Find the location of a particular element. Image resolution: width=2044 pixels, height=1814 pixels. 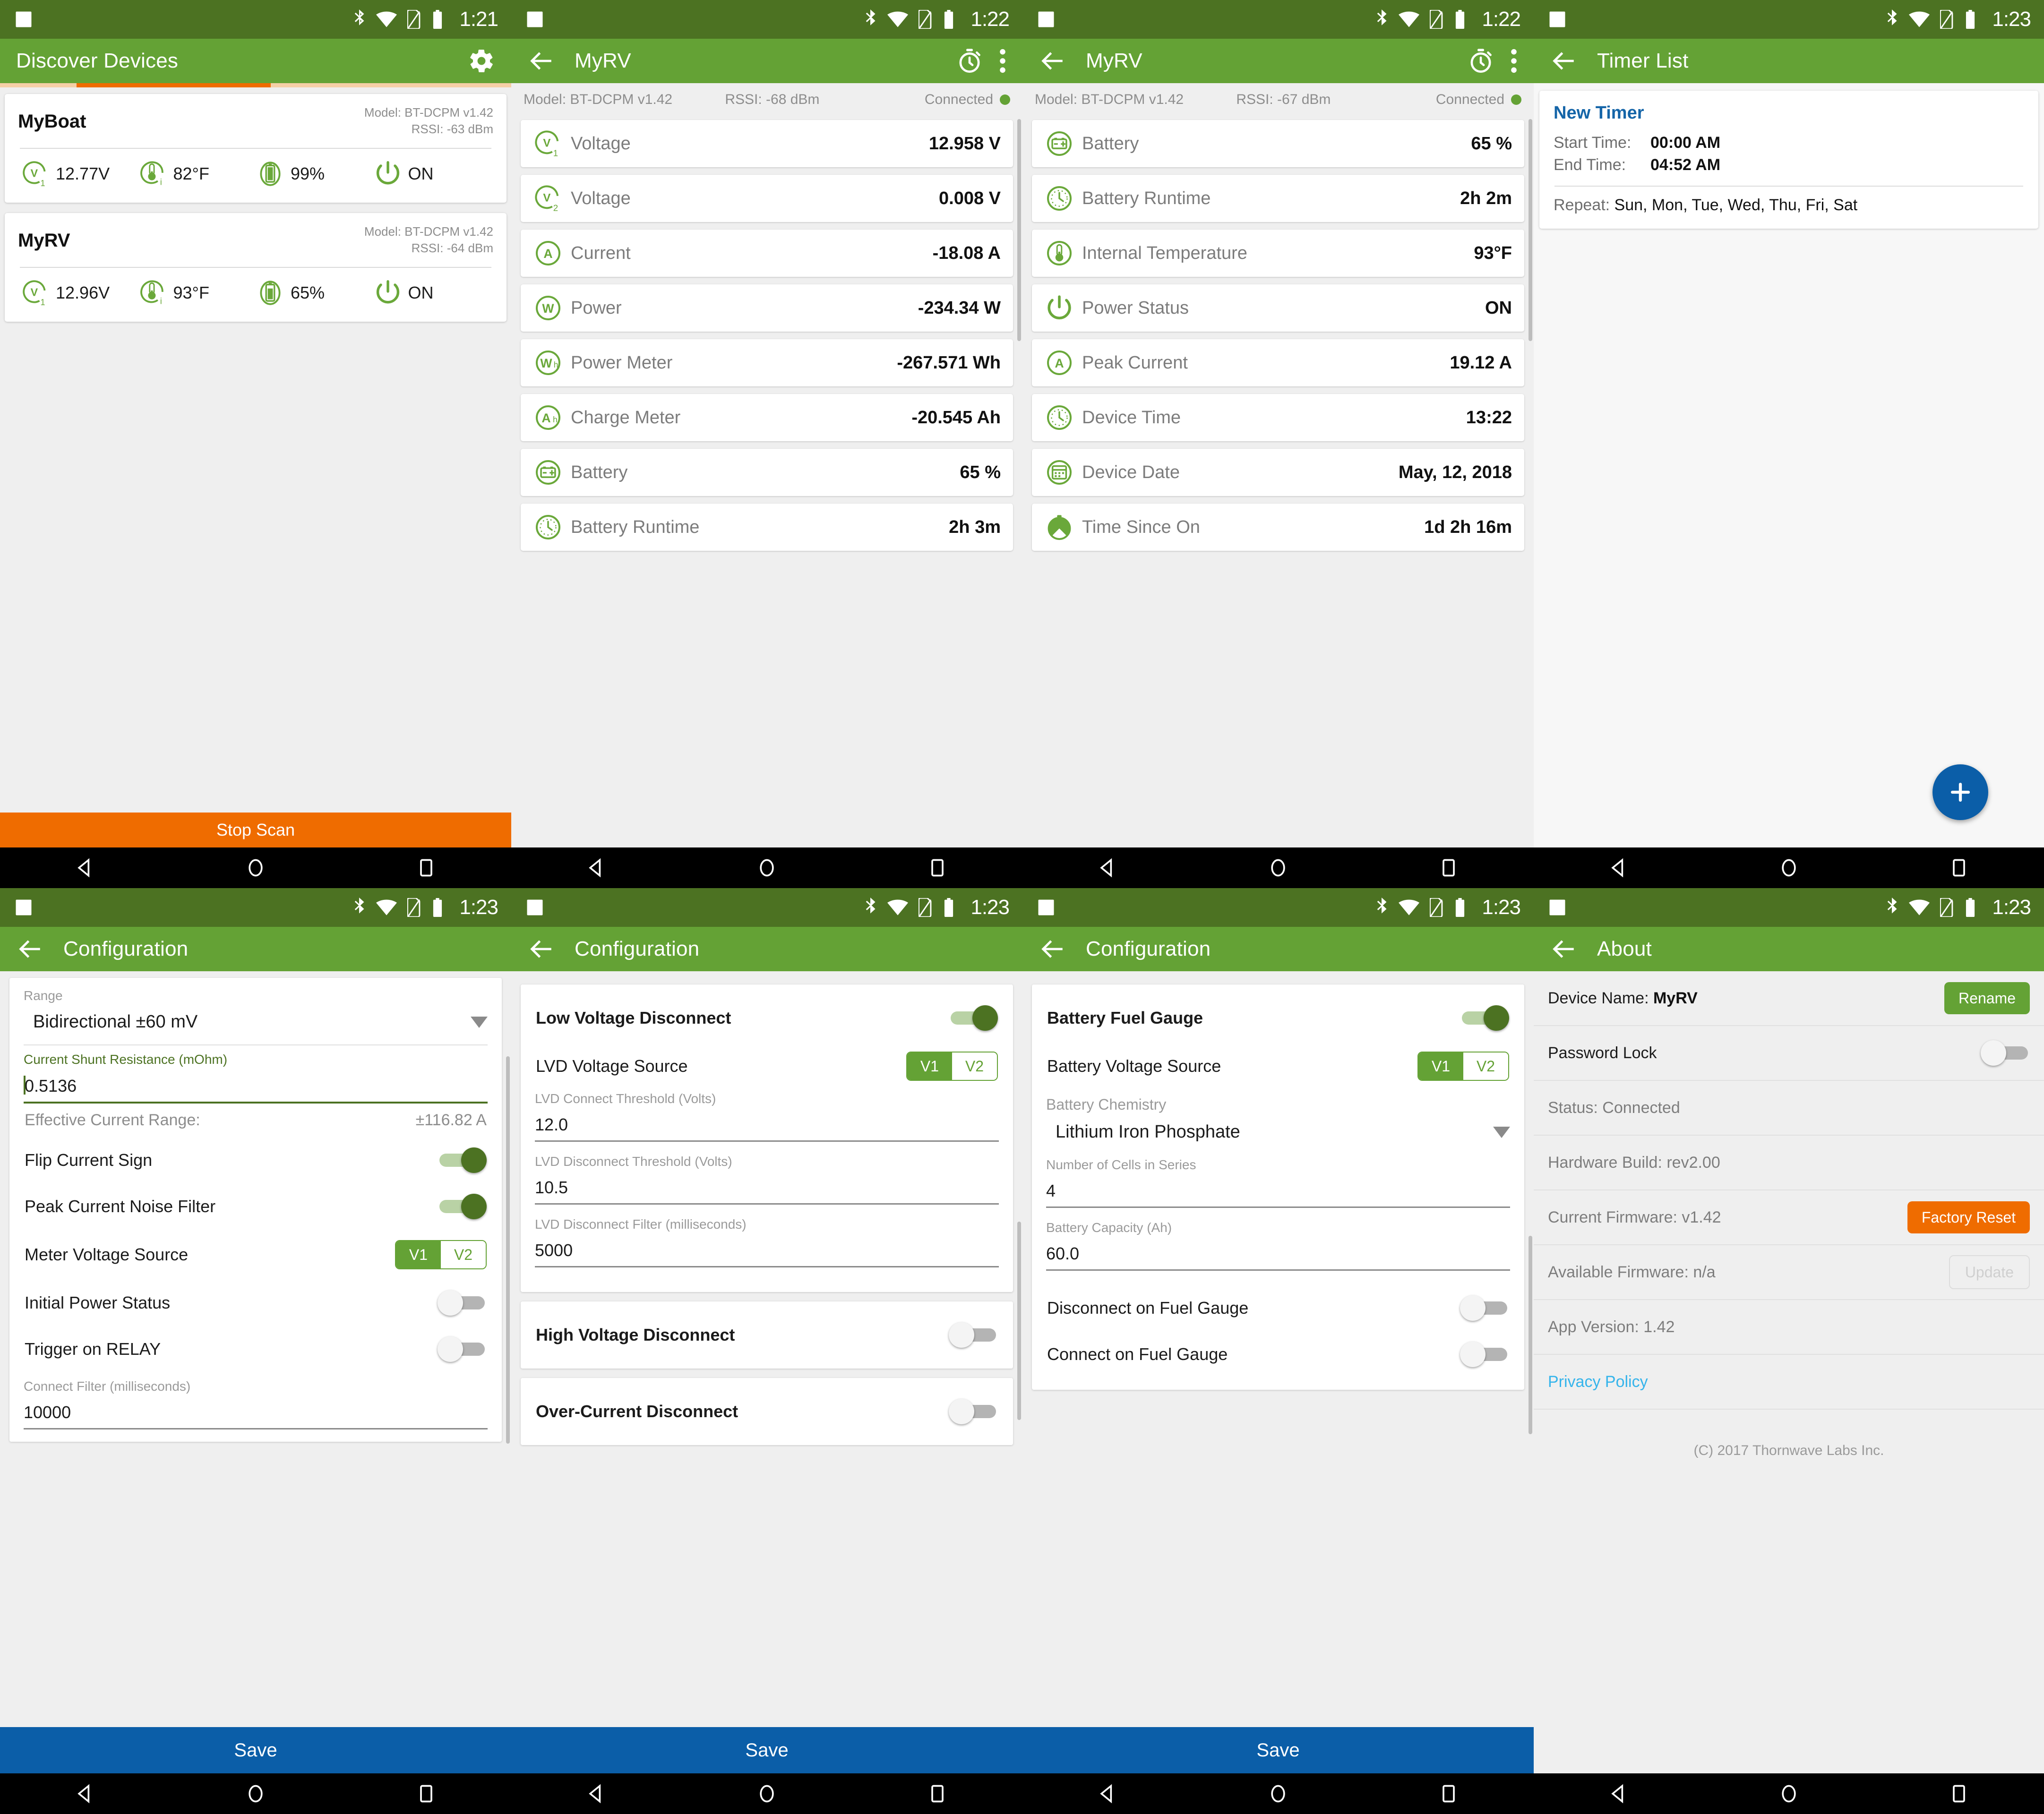

stop-scan-button: Stop Scan is located at coordinates (255, 830).